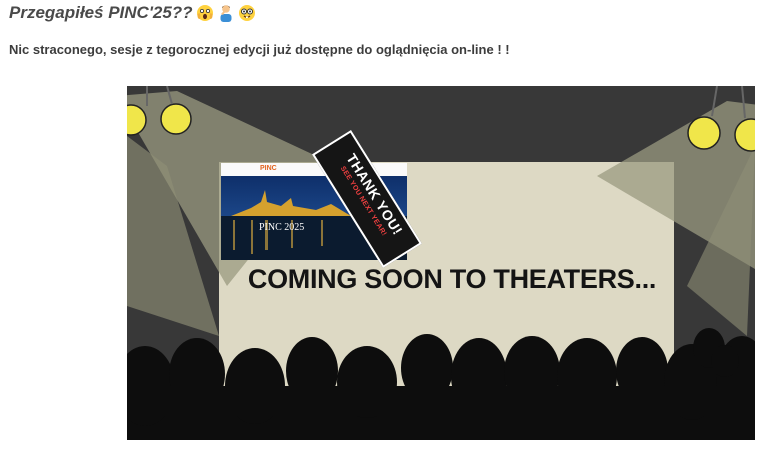 The width and height of the screenshot is (768, 449). I want to click on person-facepalming-icon, so click(226, 13).